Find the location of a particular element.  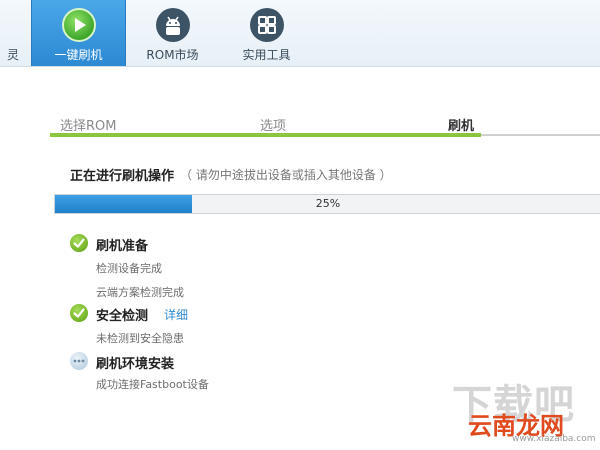

step-indicator: 选择ROM 选项 刷机 is located at coordinates (325, 125).